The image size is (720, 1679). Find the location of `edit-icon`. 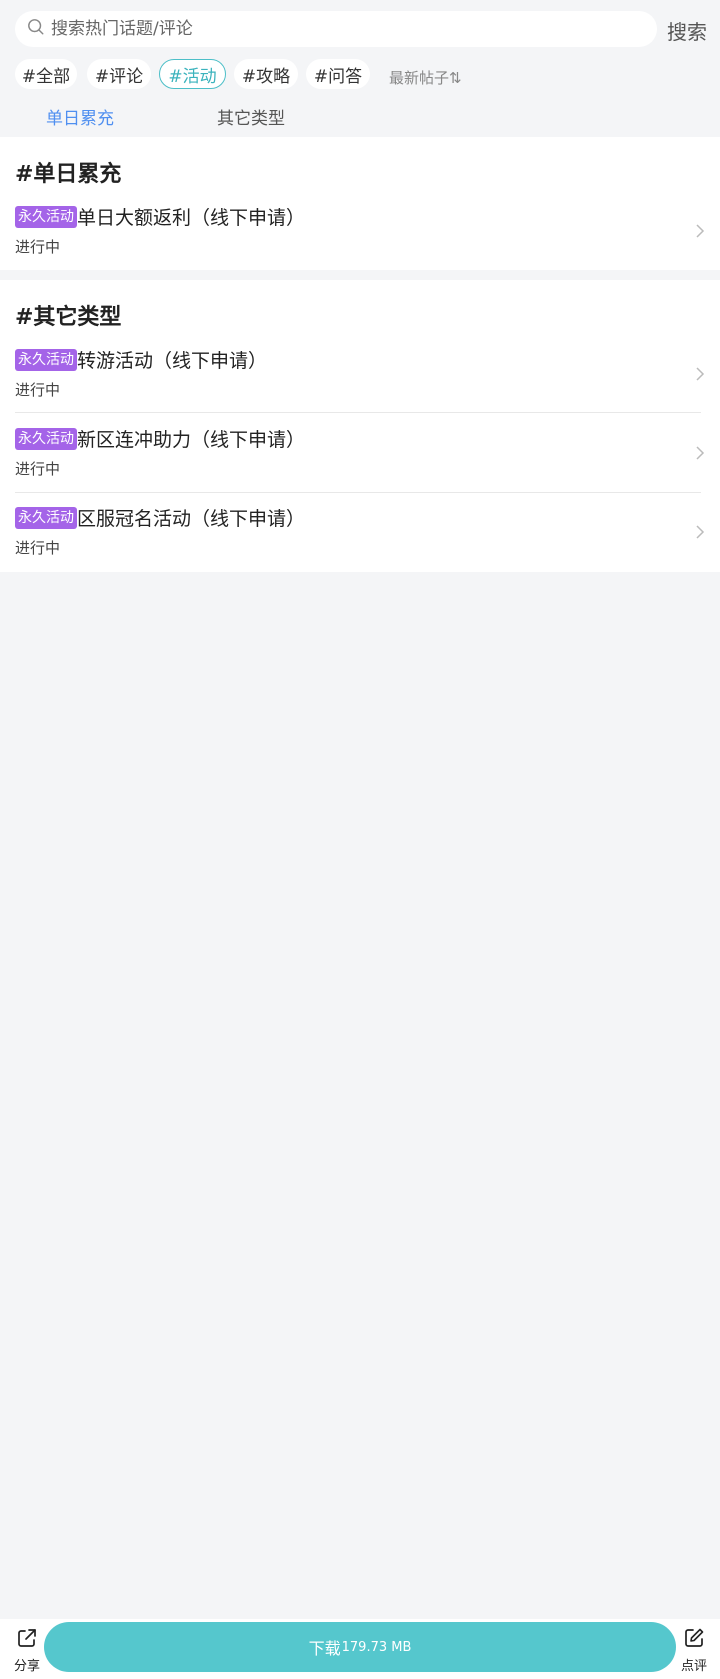

edit-icon is located at coordinates (694, 1640).